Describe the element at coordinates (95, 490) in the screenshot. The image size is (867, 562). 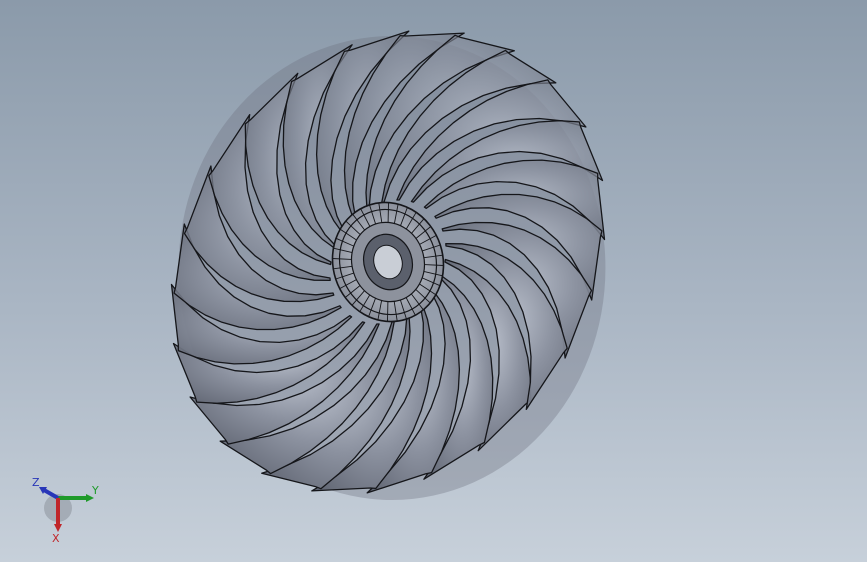
I see `y-axis-label: Y` at that location.